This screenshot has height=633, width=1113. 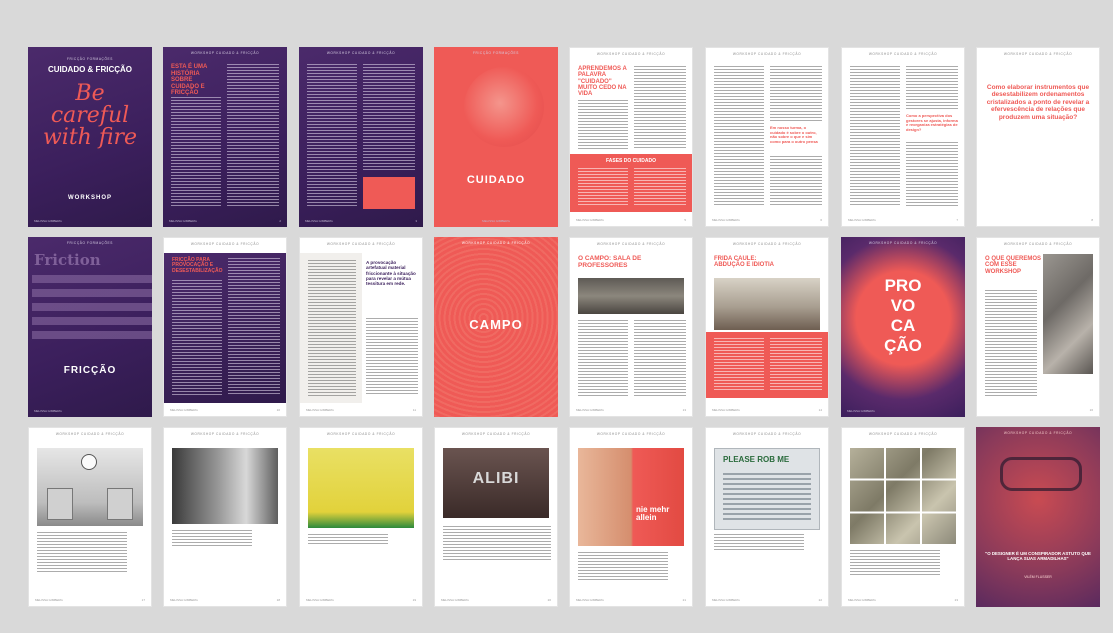 I want to click on poster-words: nie mehr allein, so click(x=653, y=514).